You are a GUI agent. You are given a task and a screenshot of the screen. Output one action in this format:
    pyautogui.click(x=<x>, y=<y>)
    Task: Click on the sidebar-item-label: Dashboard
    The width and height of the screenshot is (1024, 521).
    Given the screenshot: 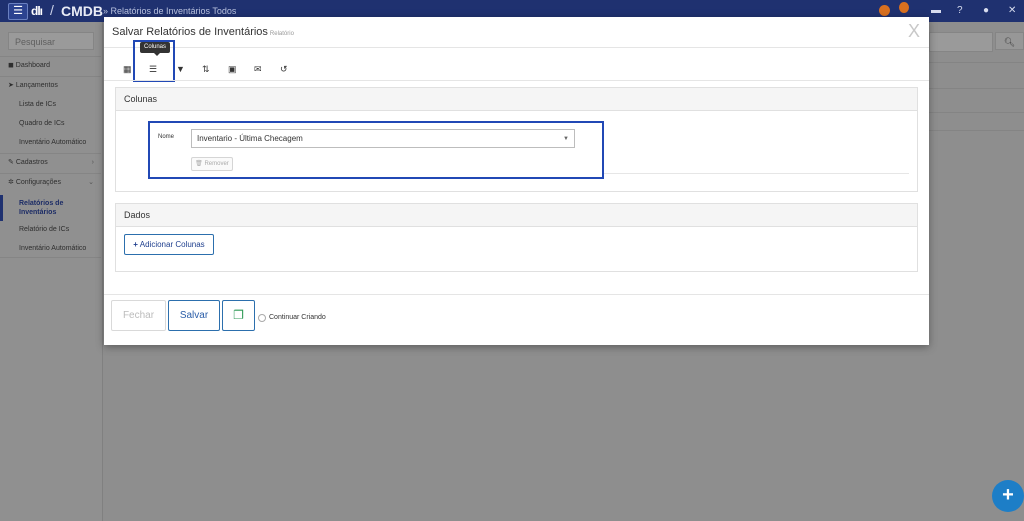 What is the action you would take?
    pyautogui.click(x=33, y=65)
    